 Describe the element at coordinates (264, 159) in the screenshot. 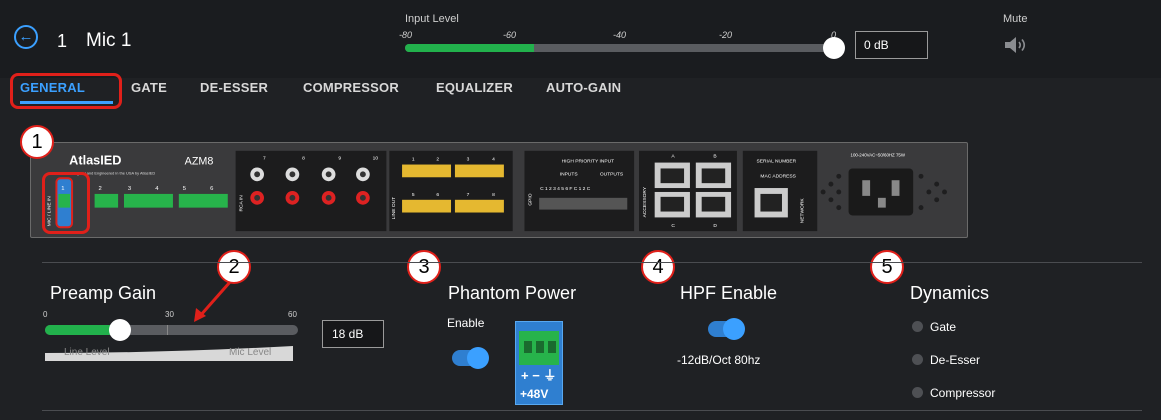

I see `rca-channel-number: 7` at that location.